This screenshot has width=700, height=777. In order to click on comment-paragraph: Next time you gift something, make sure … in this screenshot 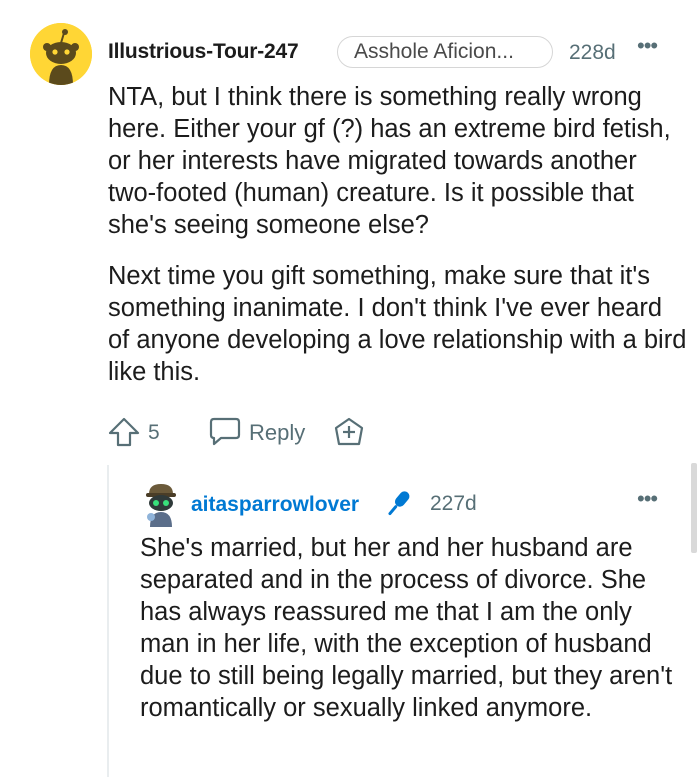, I will do `click(397, 324)`.